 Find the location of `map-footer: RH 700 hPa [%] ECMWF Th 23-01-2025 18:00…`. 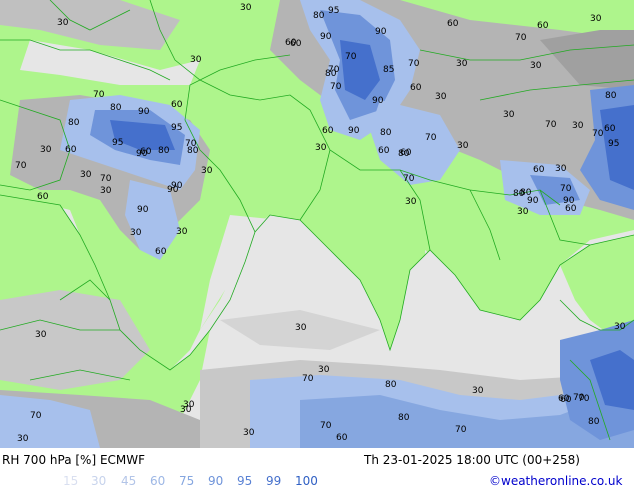

map-footer: RH 700 hPa [%] ECMWF Th 23-01-2025 18:00… is located at coordinates (317, 469).